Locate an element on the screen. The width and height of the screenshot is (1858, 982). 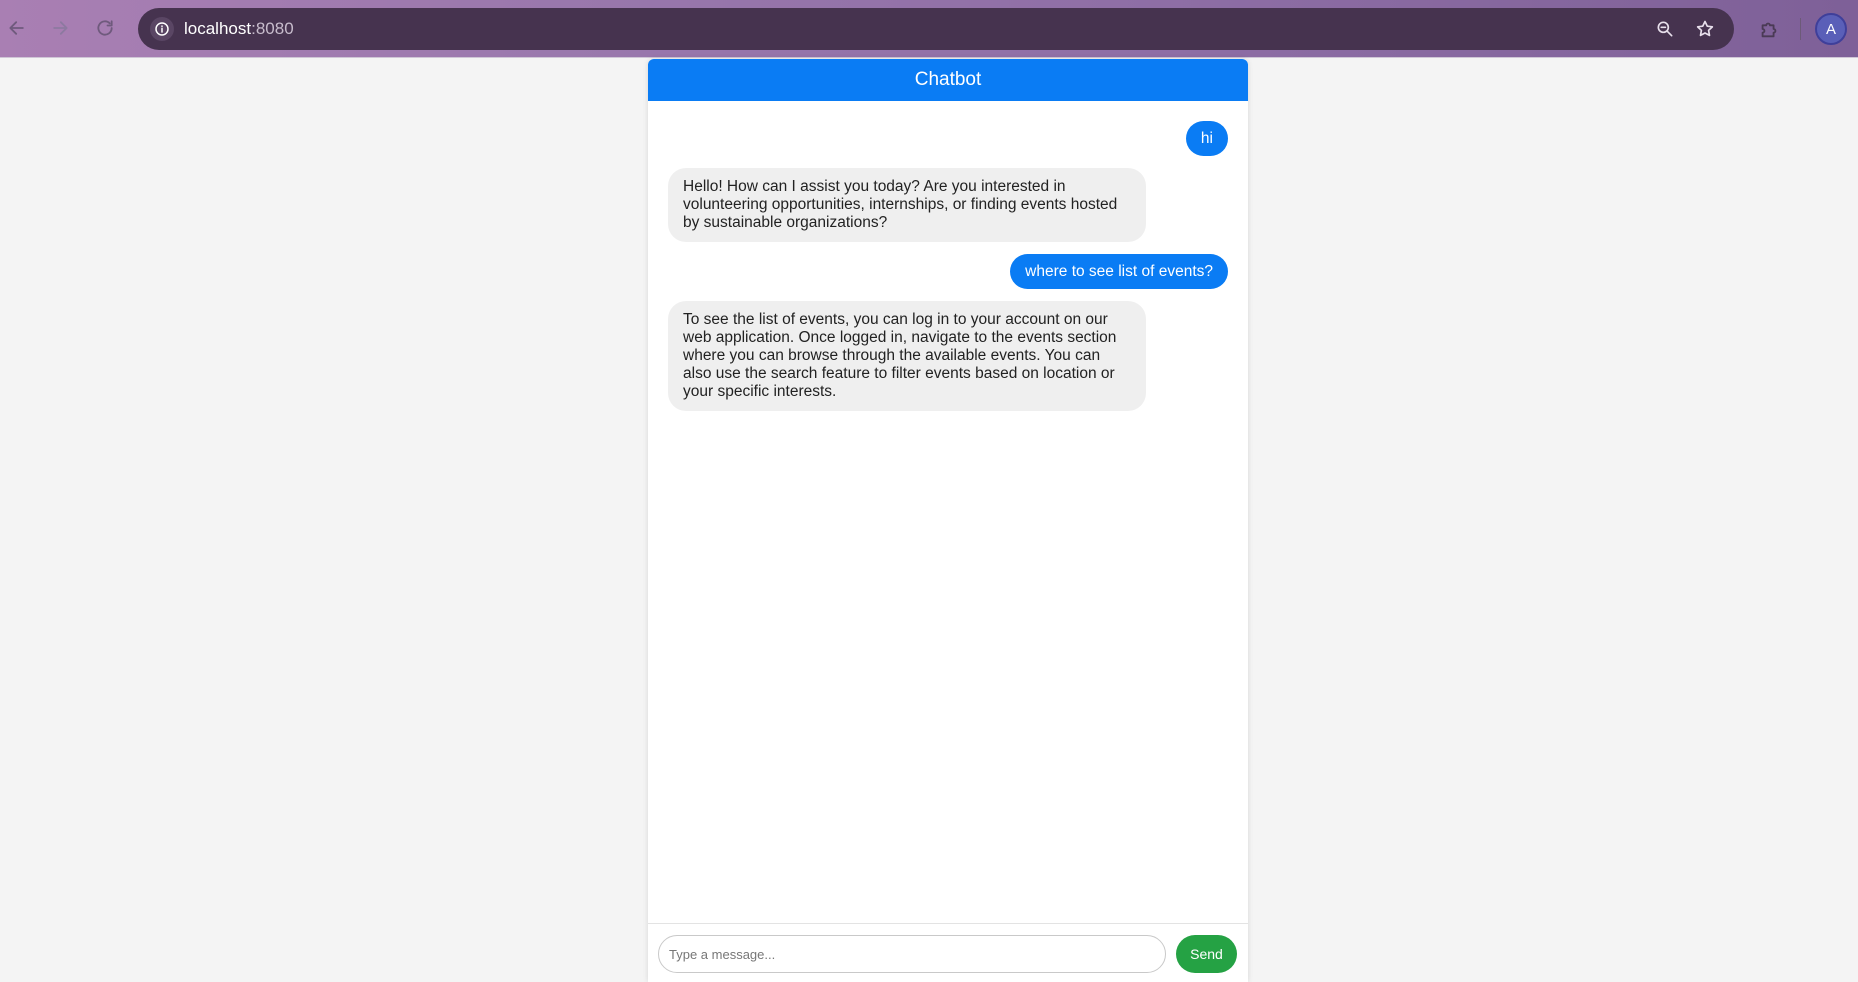
back-button is located at coordinates (17, 28).